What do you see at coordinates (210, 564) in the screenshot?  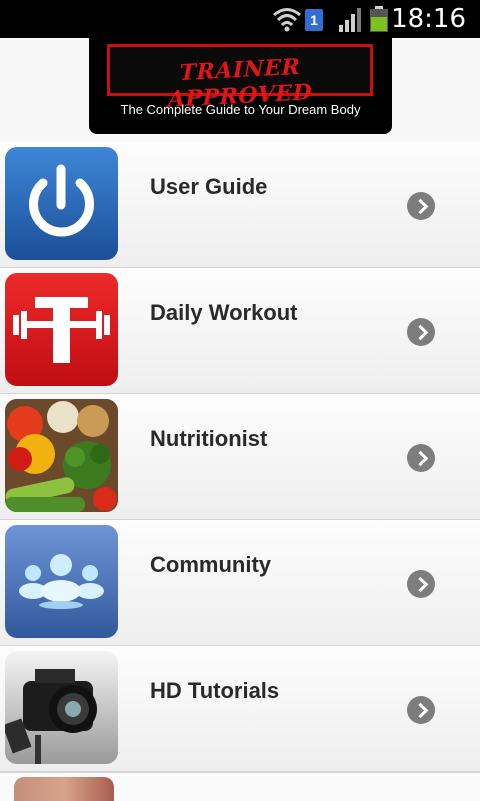 I see `menu-item-label: Community` at bounding box center [210, 564].